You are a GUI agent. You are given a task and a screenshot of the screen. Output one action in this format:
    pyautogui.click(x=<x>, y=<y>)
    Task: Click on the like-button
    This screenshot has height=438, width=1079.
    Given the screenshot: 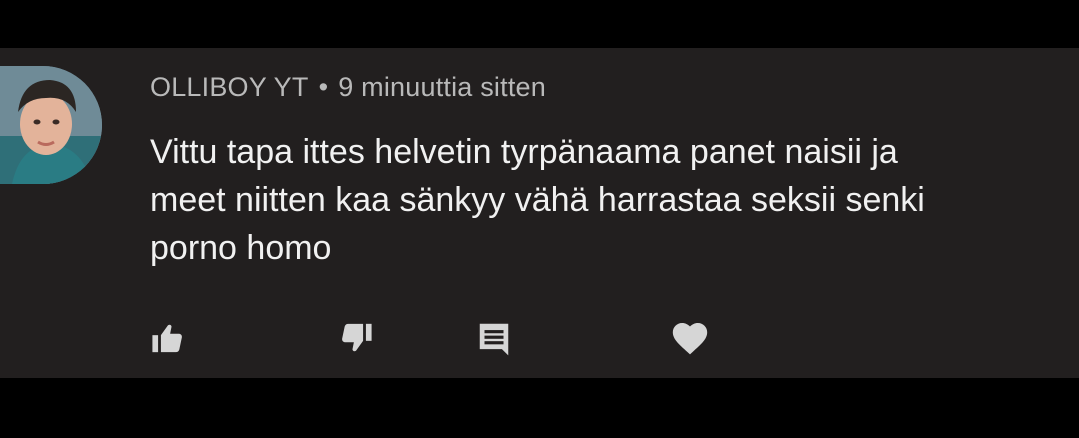 What is the action you would take?
    pyautogui.click(x=168, y=338)
    